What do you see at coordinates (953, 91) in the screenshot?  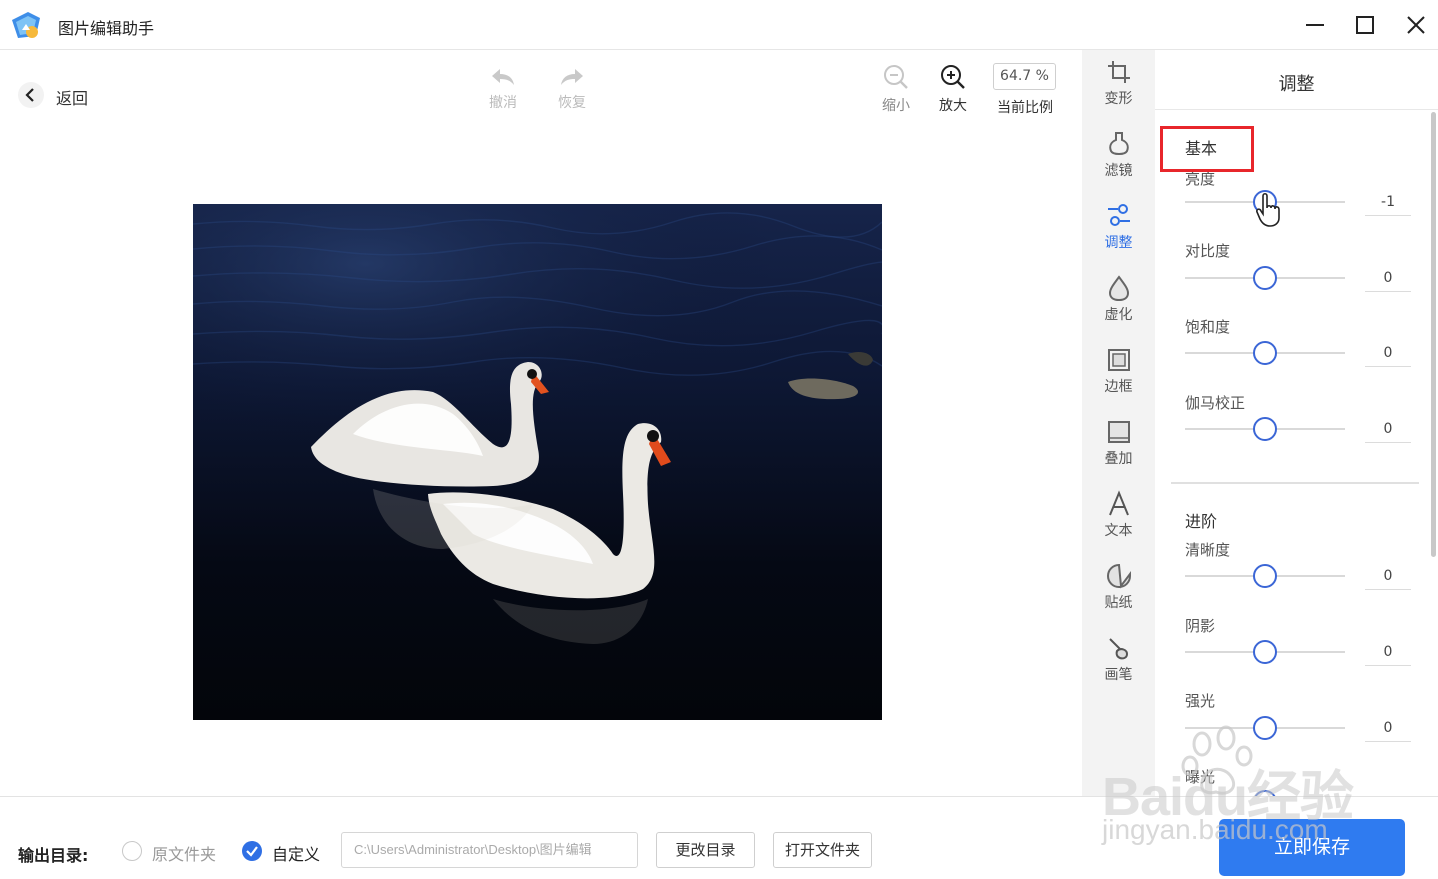 I see `zoom-in-button: 放大` at bounding box center [953, 91].